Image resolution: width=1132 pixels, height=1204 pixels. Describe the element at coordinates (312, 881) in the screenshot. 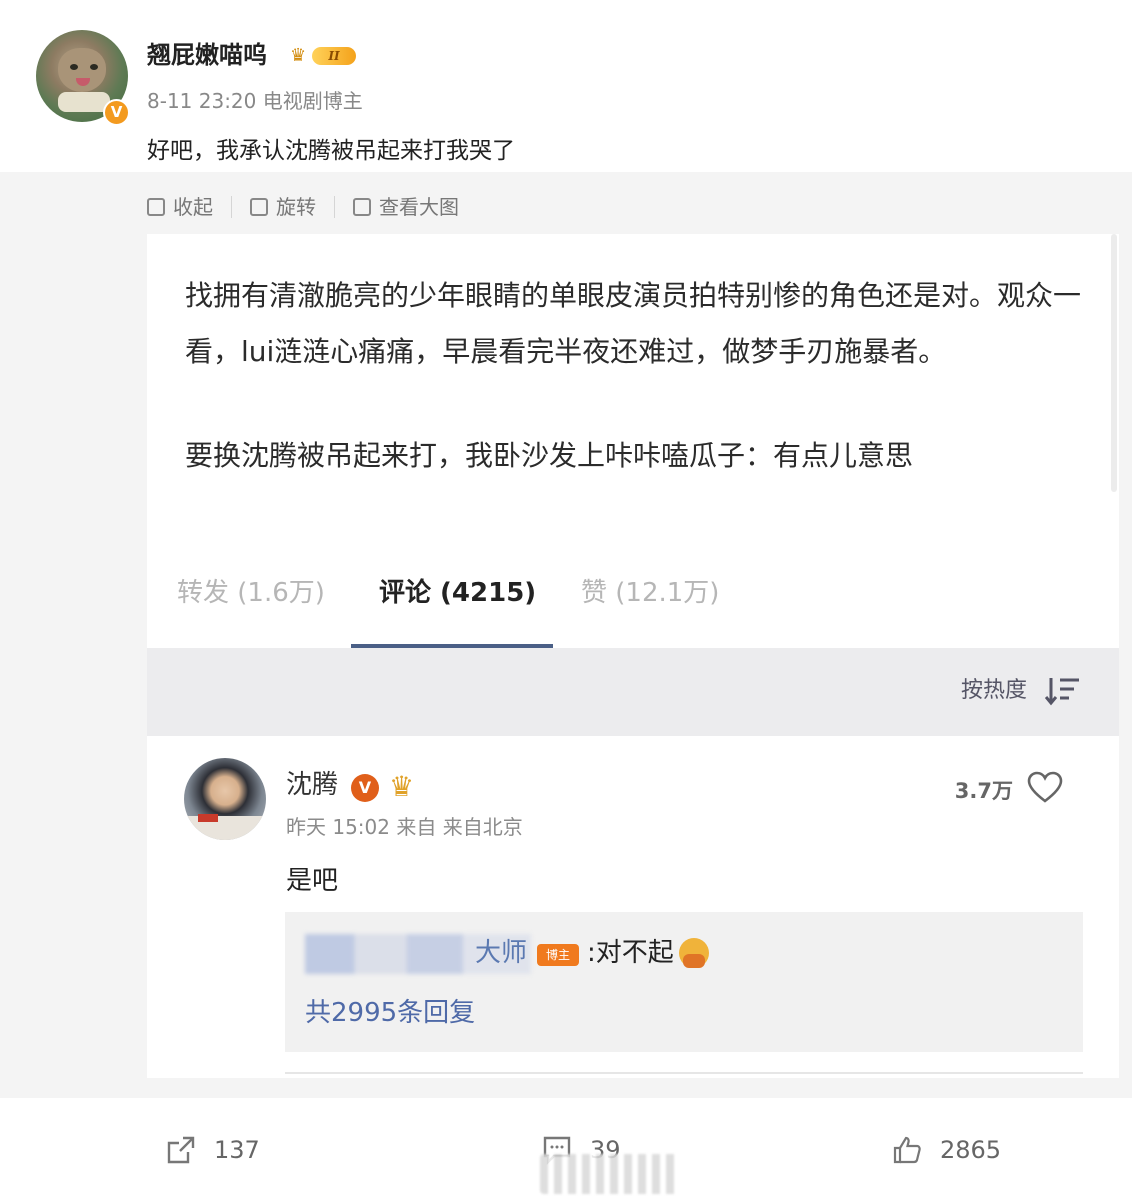

I see `comment-text: 是吧` at that location.